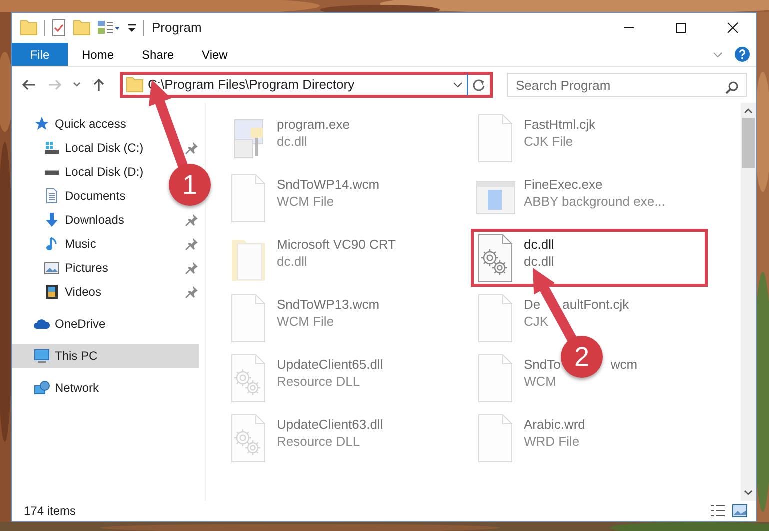 The image size is (769, 531). What do you see at coordinates (541, 381) in the screenshot?
I see `file-type: WCM` at bounding box center [541, 381].